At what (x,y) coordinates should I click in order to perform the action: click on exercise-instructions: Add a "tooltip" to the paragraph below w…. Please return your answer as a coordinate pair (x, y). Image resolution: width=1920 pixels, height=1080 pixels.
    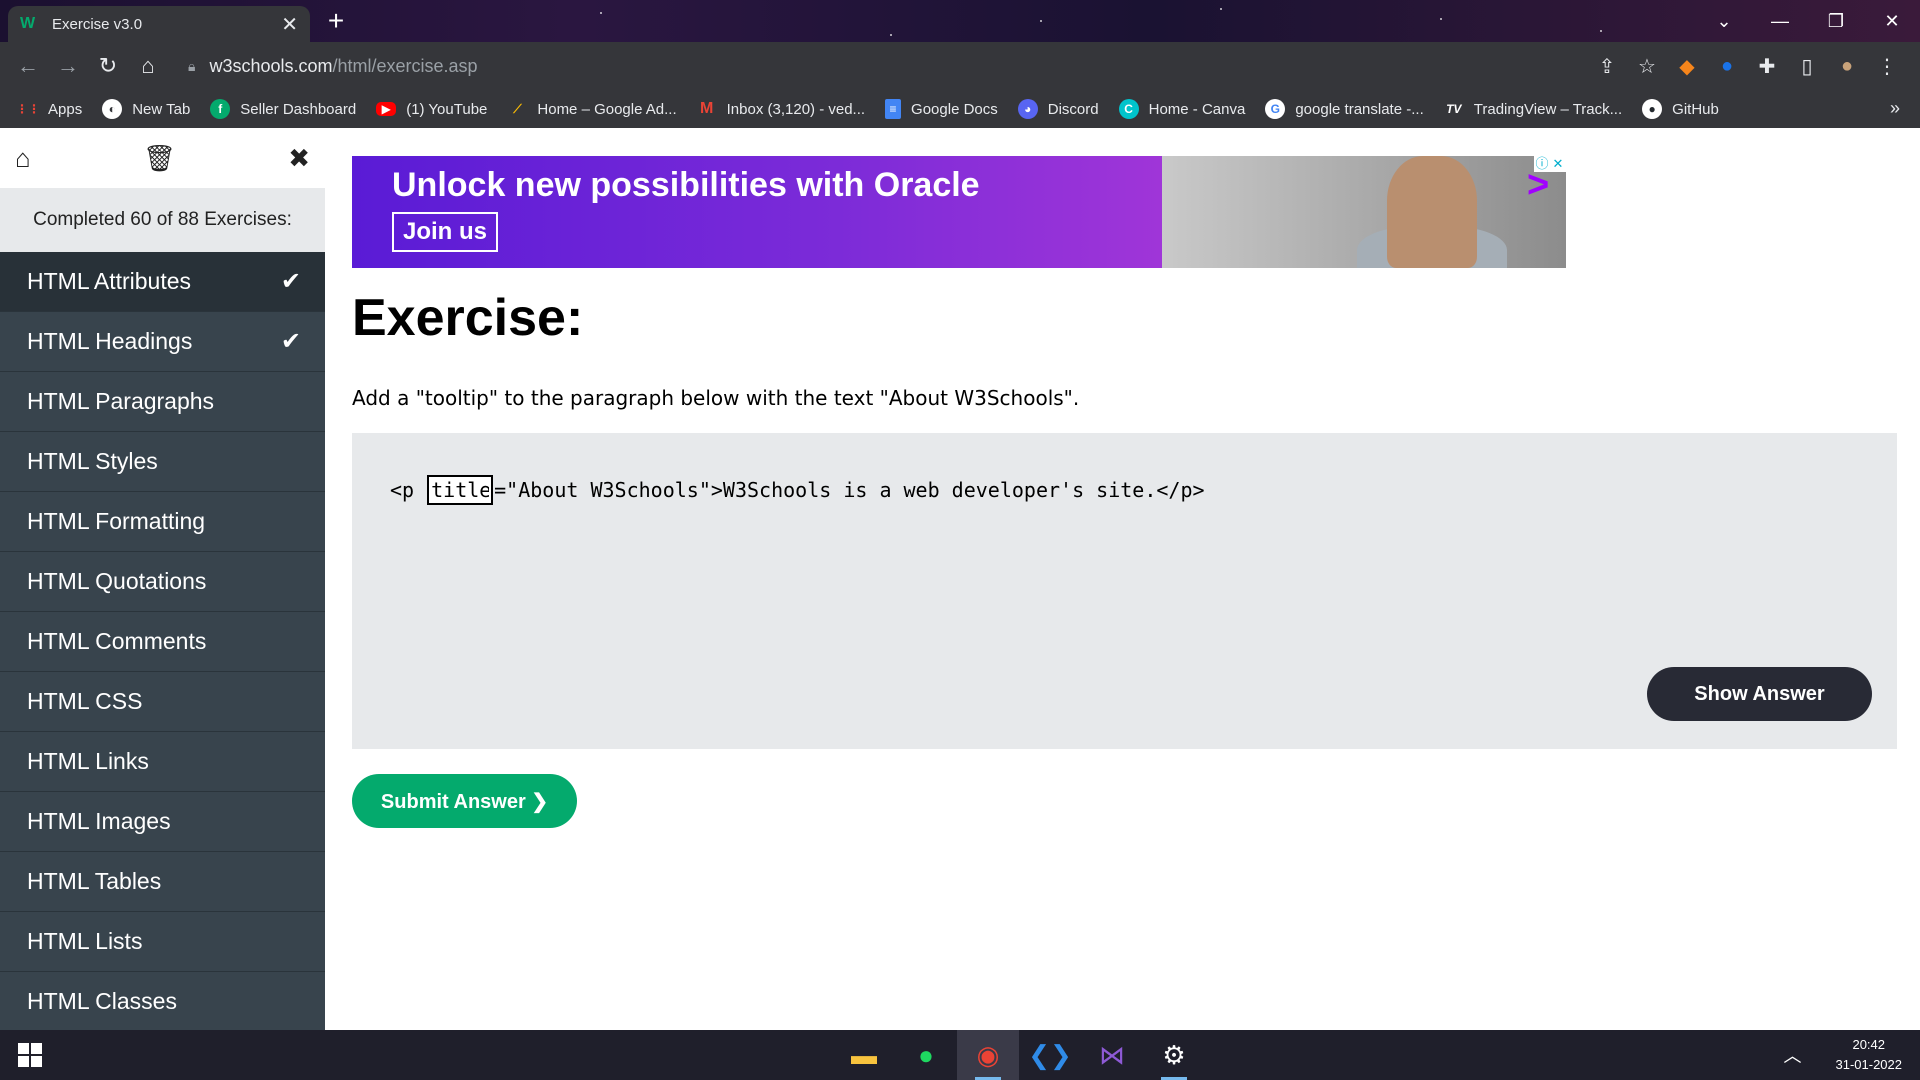
    Looking at the image, I should click on (716, 398).